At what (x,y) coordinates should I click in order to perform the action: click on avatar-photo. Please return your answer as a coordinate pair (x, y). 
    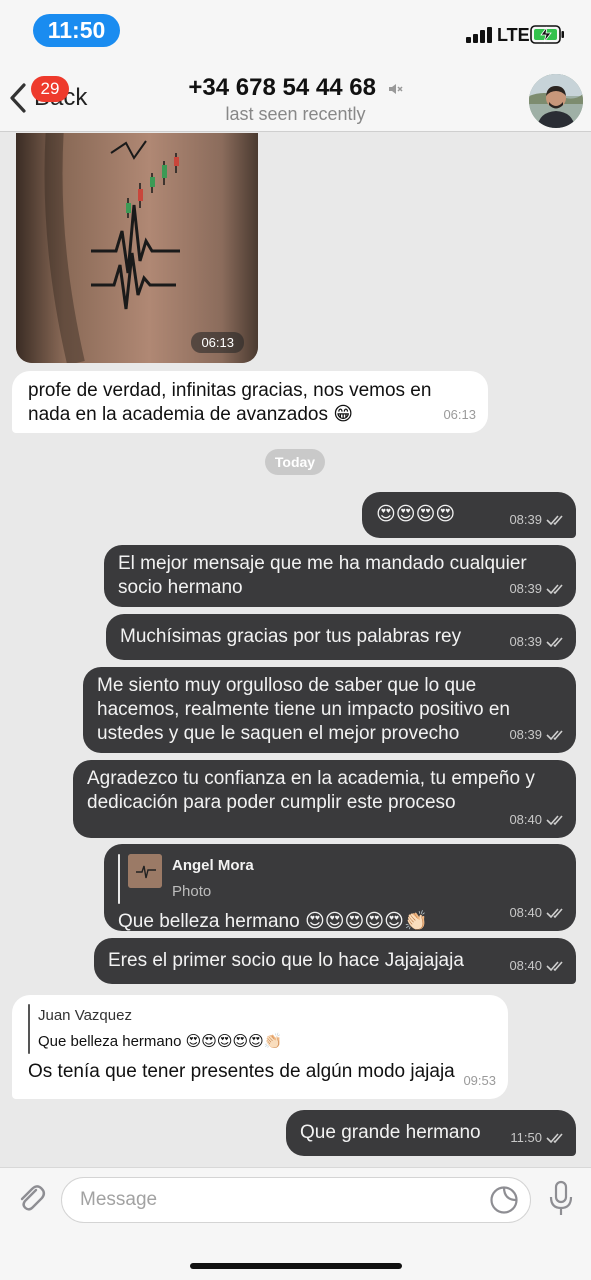
    Looking at the image, I should click on (556, 101).